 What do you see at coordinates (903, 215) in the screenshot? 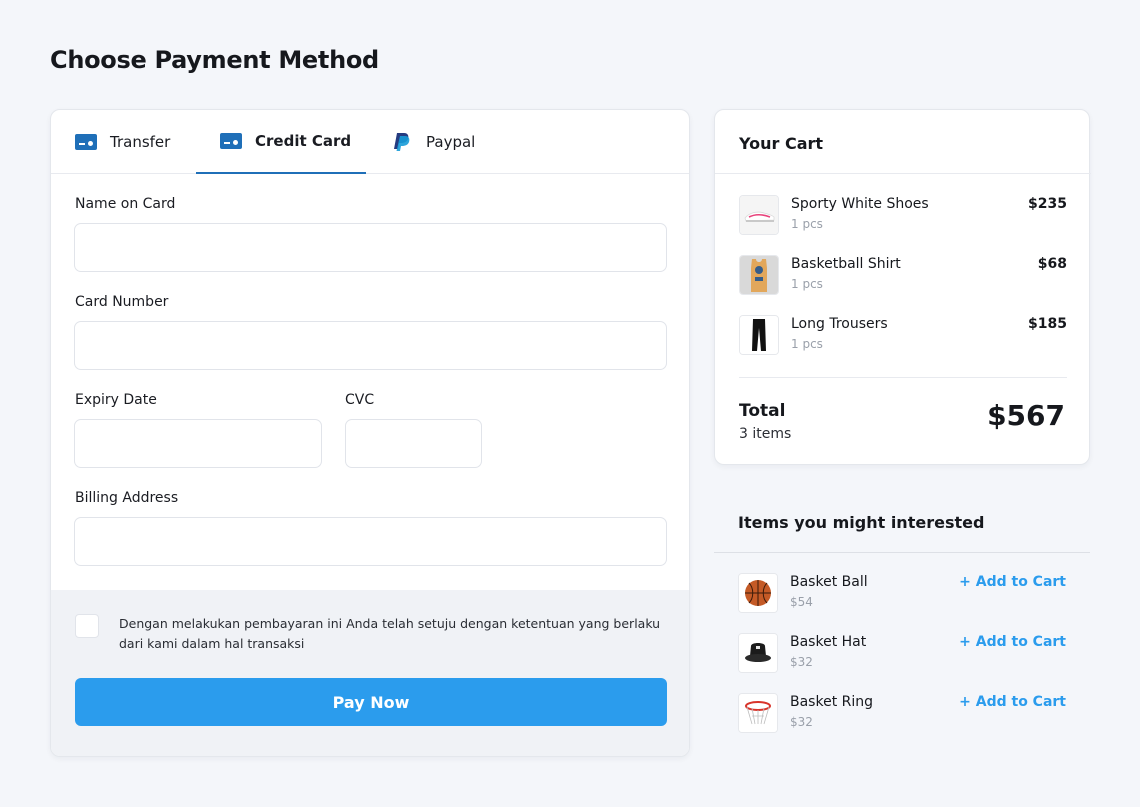
I see `cart-item: Sporty White Shoes 1 pcs $235` at bounding box center [903, 215].